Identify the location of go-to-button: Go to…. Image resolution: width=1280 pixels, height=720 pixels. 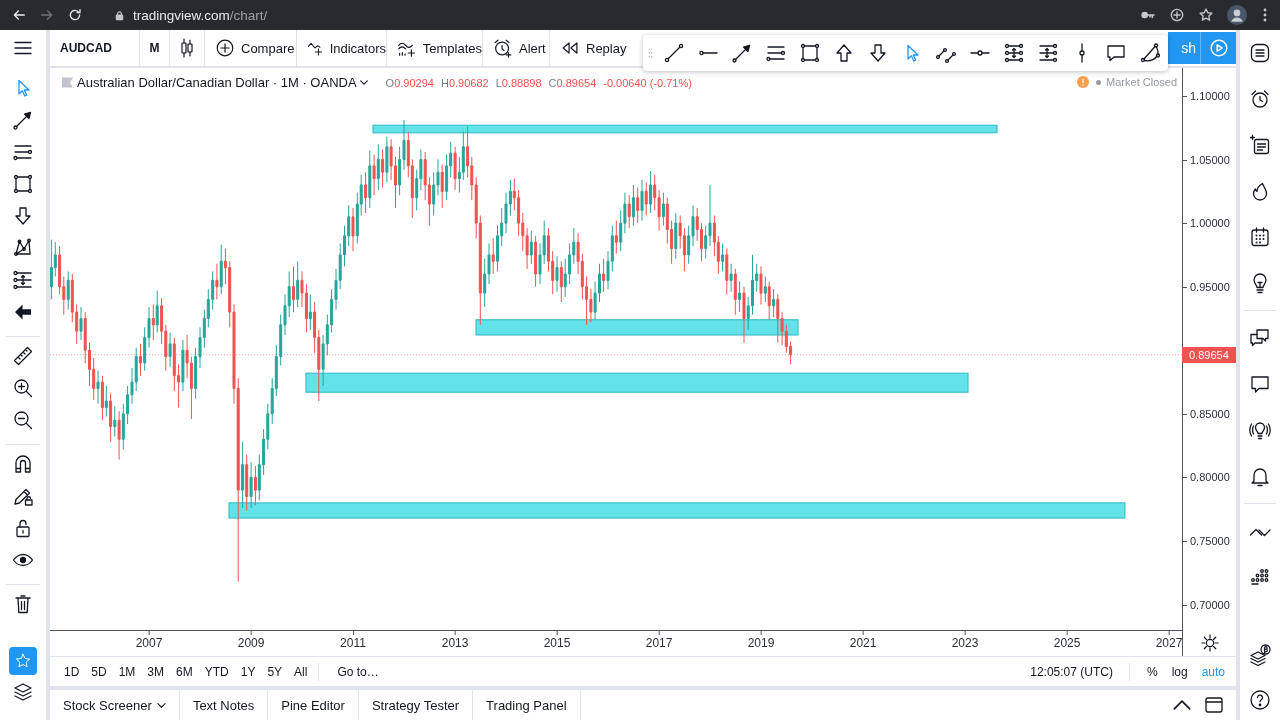
(358, 671).